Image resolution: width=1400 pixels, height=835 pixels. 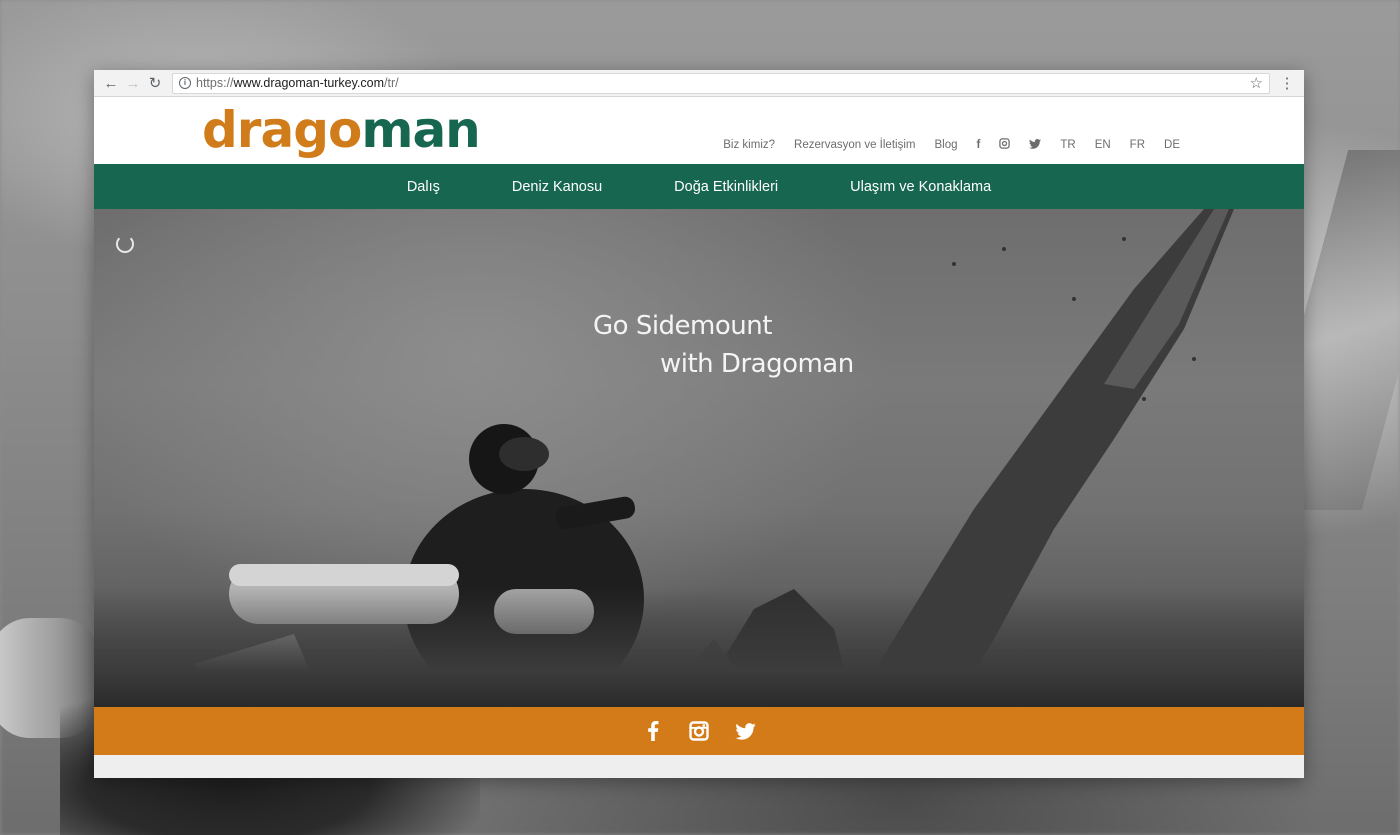 I want to click on lang-tr: TR, so click(x=1067, y=145).